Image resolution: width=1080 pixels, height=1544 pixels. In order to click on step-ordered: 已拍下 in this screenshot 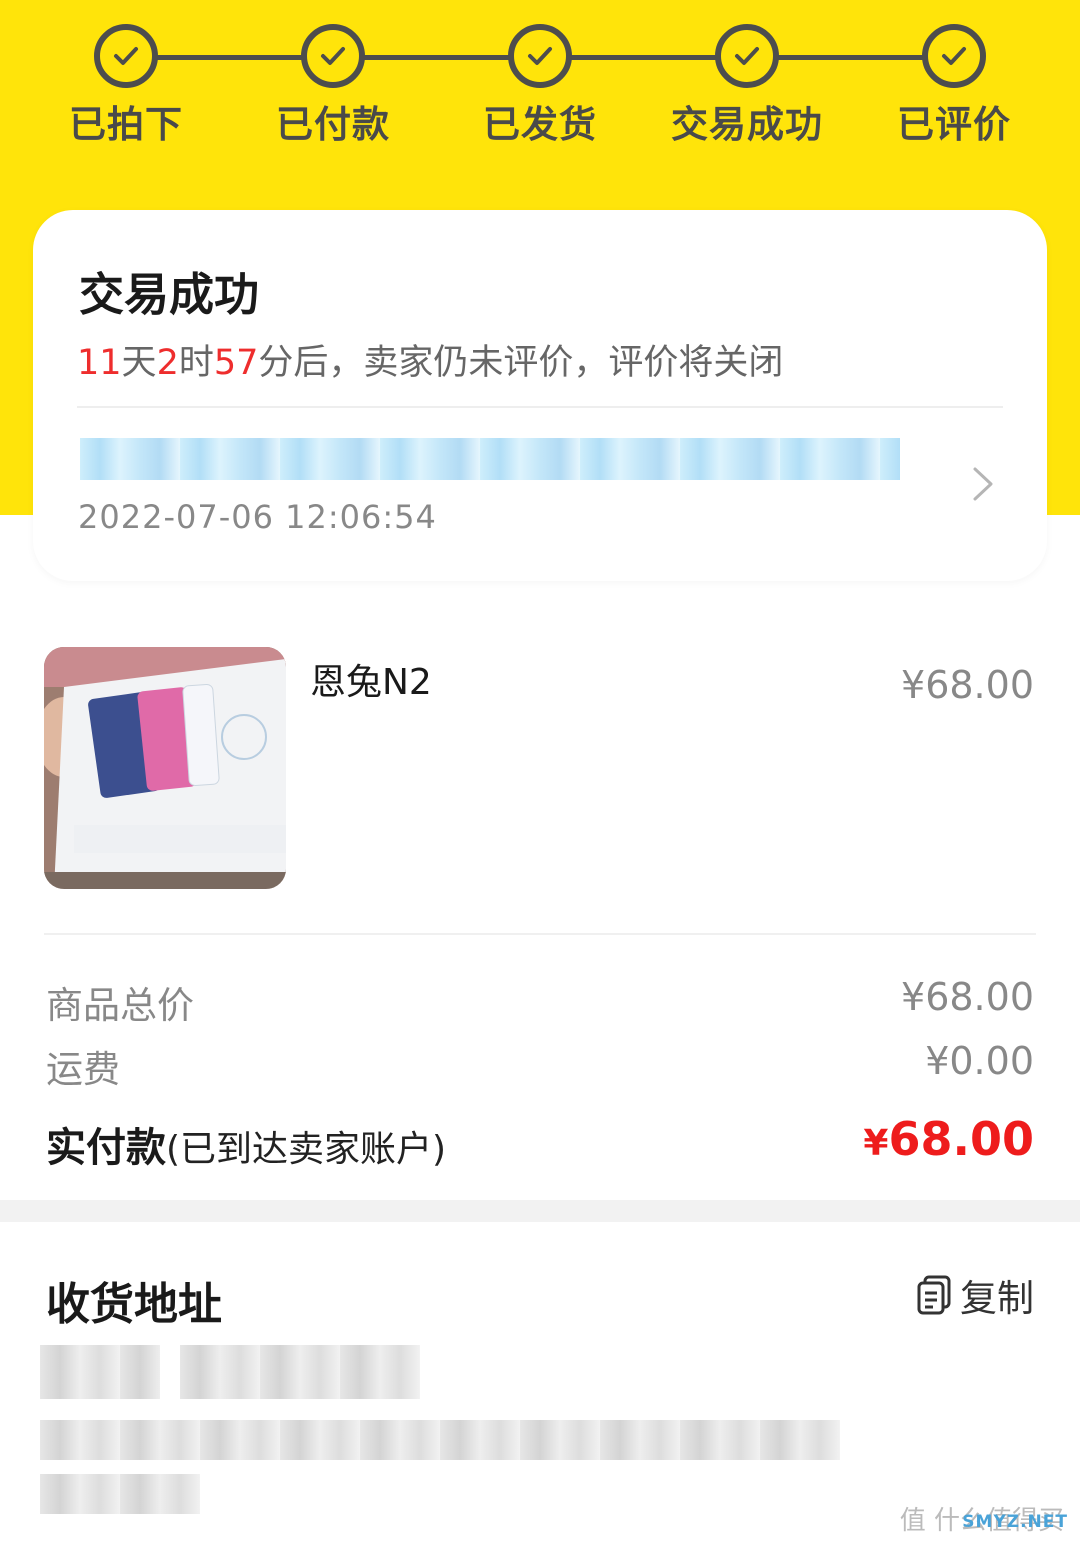, I will do `click(126, 86)`.